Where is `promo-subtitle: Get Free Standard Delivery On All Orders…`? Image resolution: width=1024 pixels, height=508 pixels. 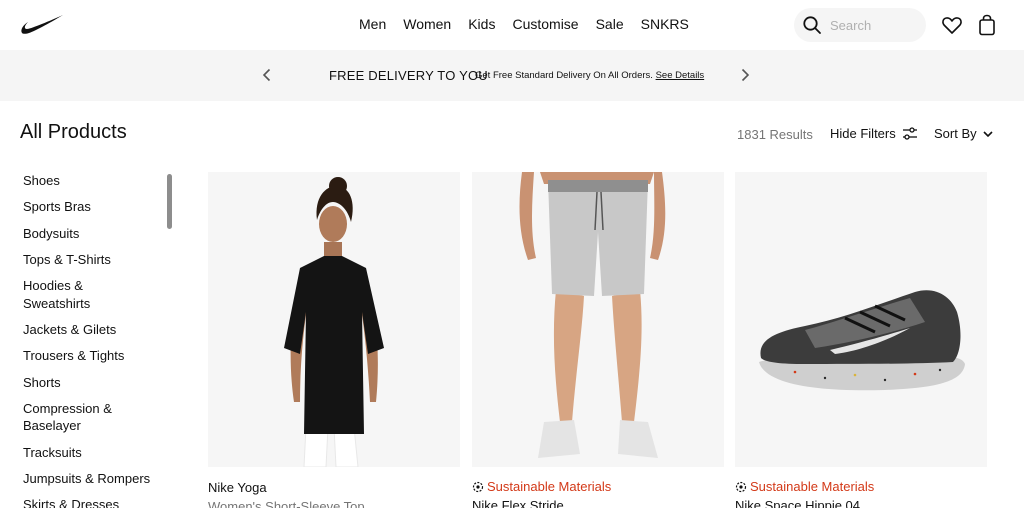
promo-subtitle: Get Free Standard Delivery On All Orders… is located at coordinates (589, 75).